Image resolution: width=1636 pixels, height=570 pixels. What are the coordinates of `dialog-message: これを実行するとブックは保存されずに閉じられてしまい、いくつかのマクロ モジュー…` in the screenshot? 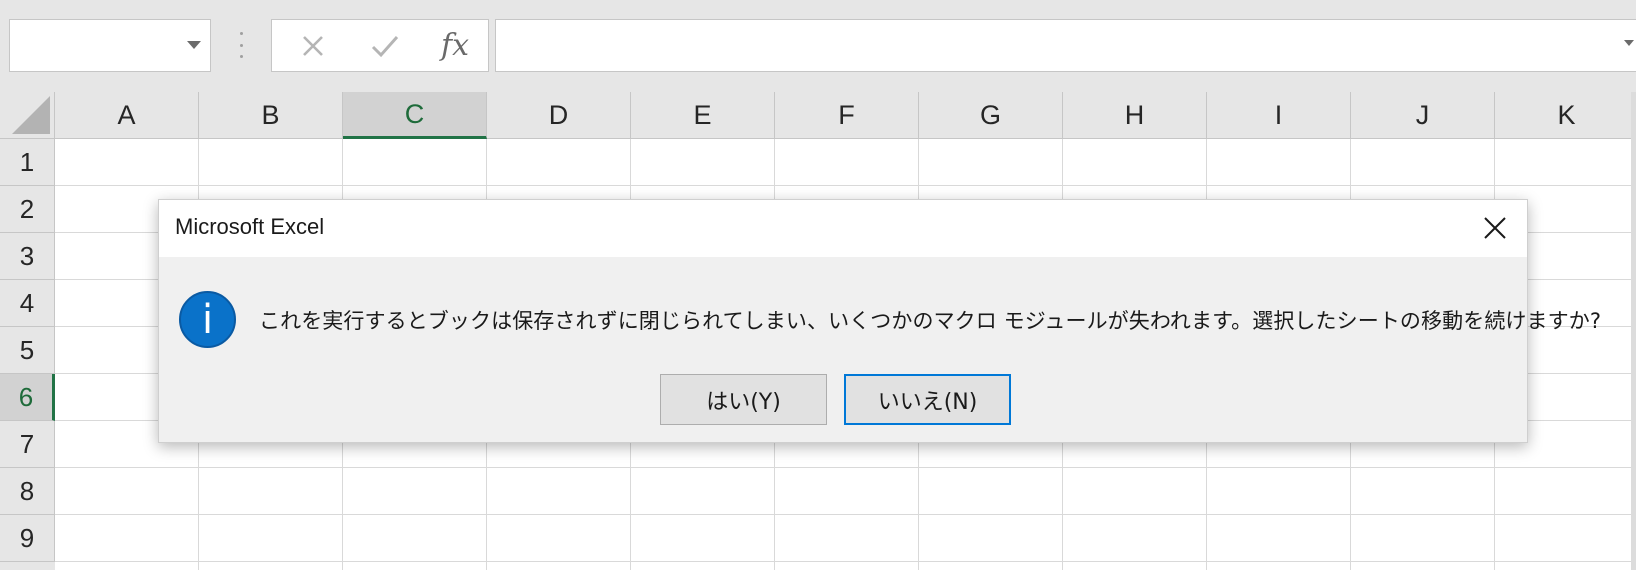 It's located at (930, 321).